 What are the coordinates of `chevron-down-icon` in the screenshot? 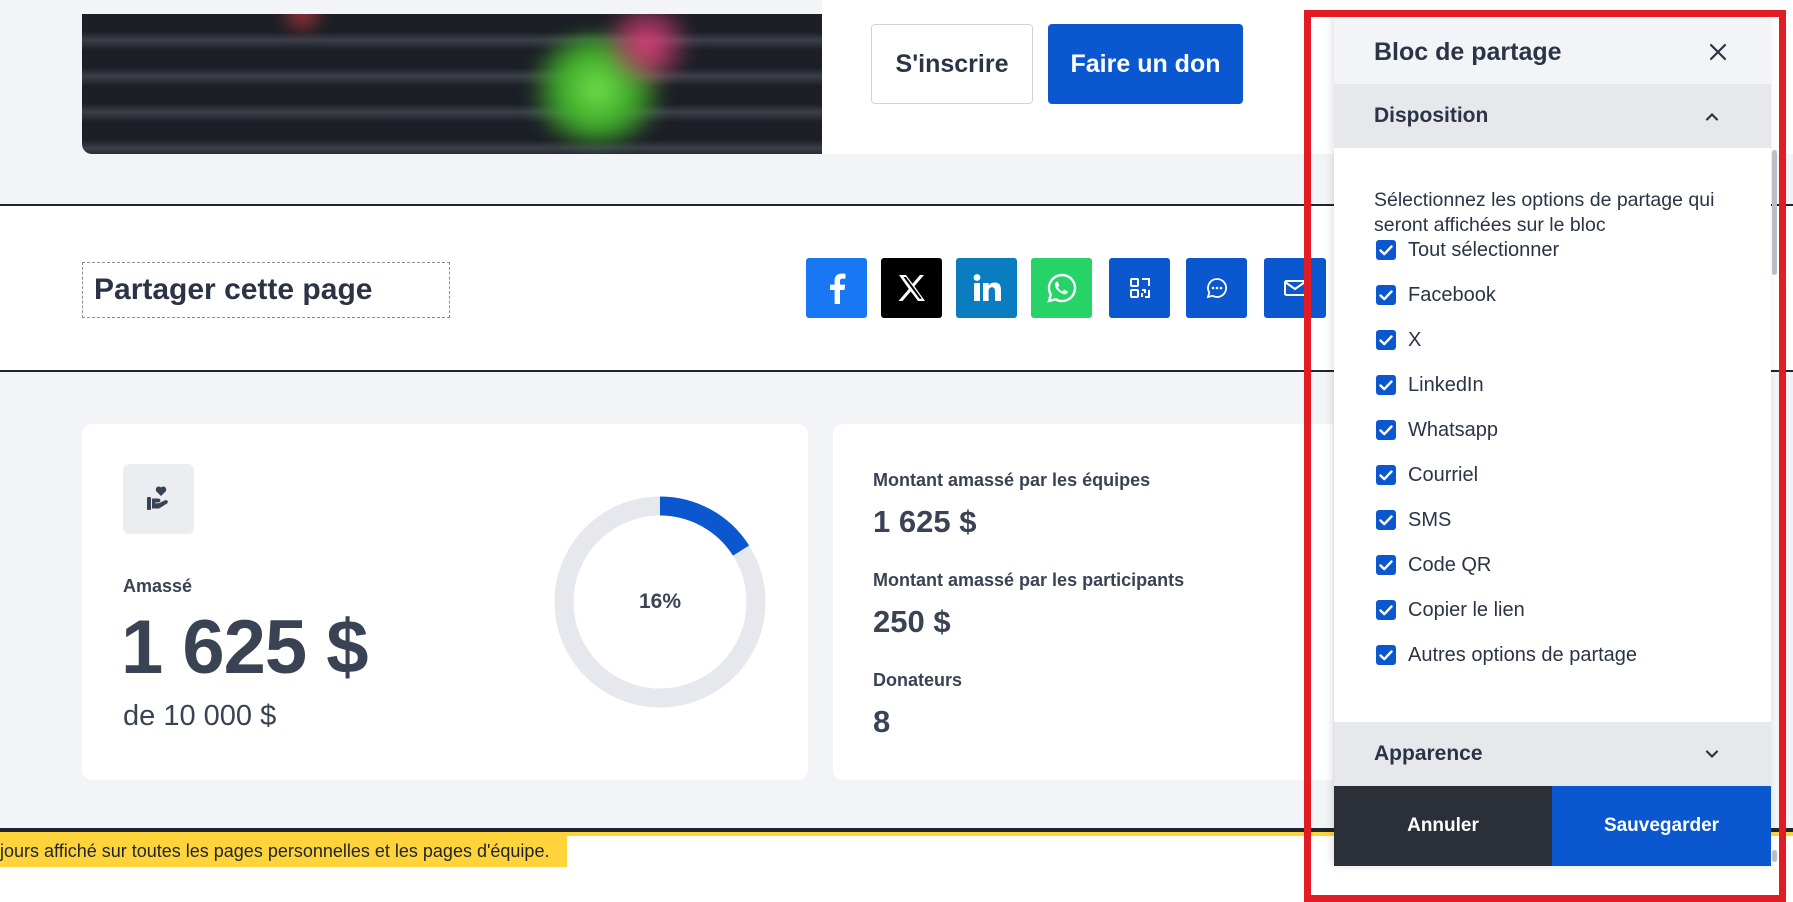 It's located at (1712, 754).